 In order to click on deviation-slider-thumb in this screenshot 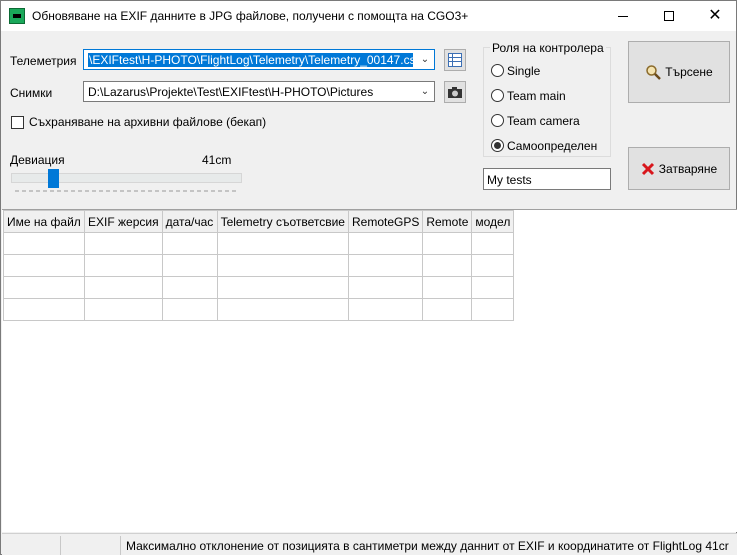, I will do `click(54, 178)`.